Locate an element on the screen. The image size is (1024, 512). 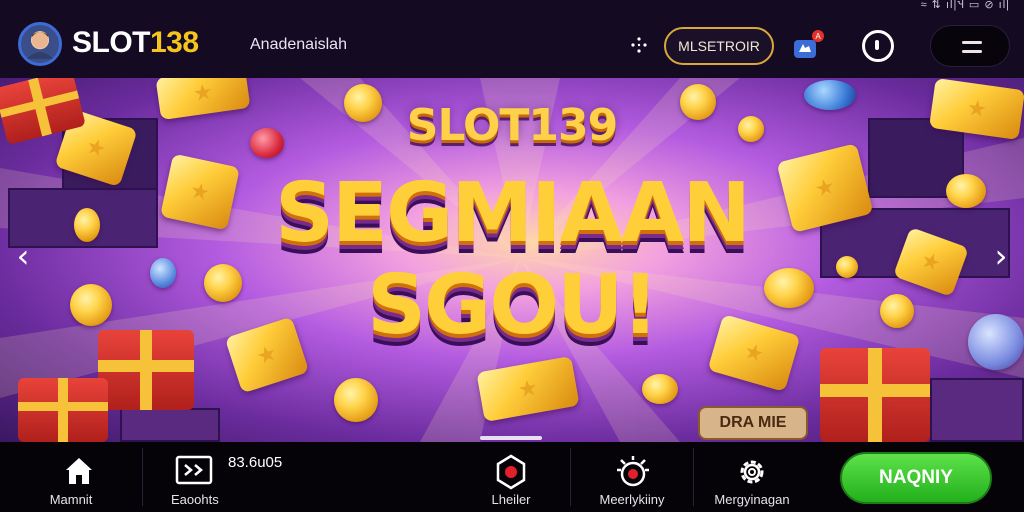
home-icon is located at coordinates (79, 471).